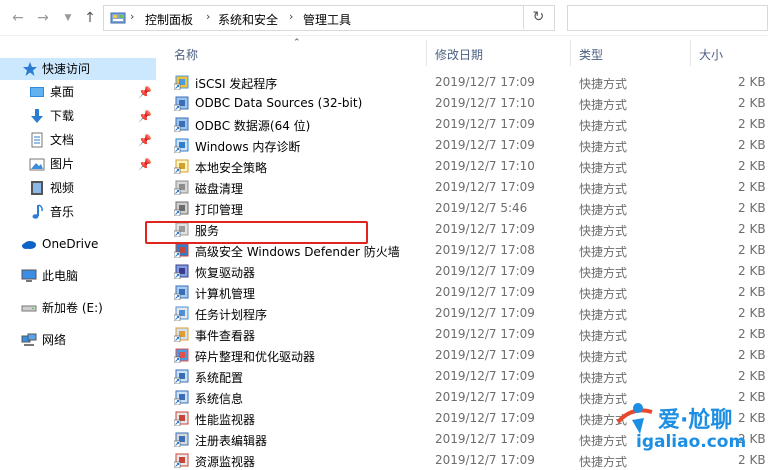 The image size is (768, 470). Describe the element at coordinates (186, 54) in the screenshot. I see `column-header-name: 名称` at that location.